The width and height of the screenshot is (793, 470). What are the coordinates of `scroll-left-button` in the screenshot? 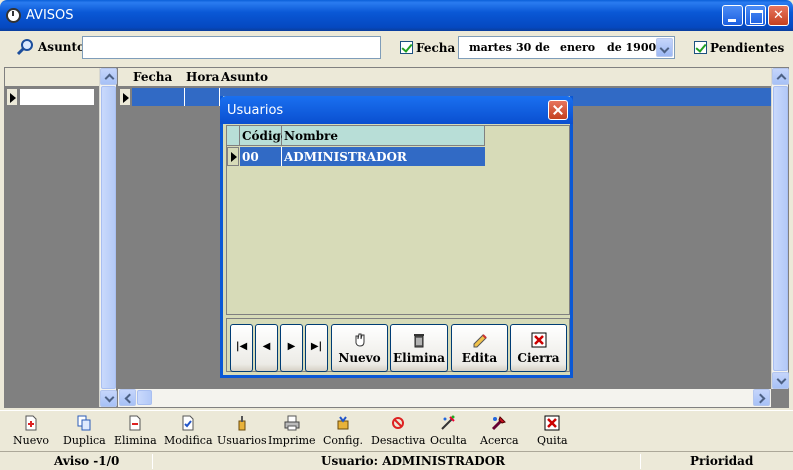 It's located at (127, 397).